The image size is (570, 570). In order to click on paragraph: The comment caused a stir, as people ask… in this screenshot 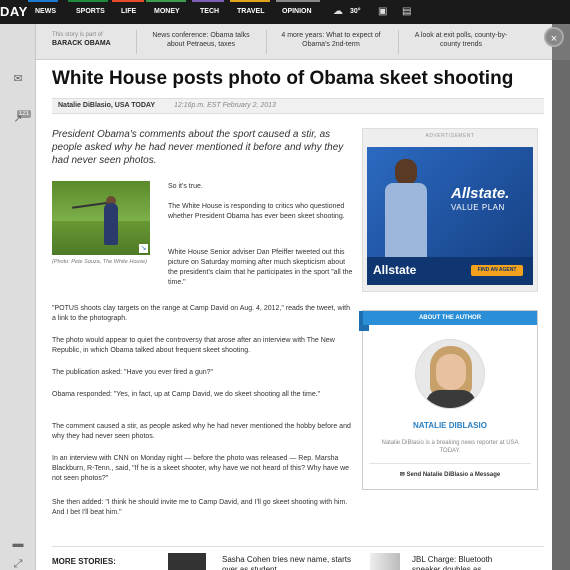, I will do `click(201, 431)`.